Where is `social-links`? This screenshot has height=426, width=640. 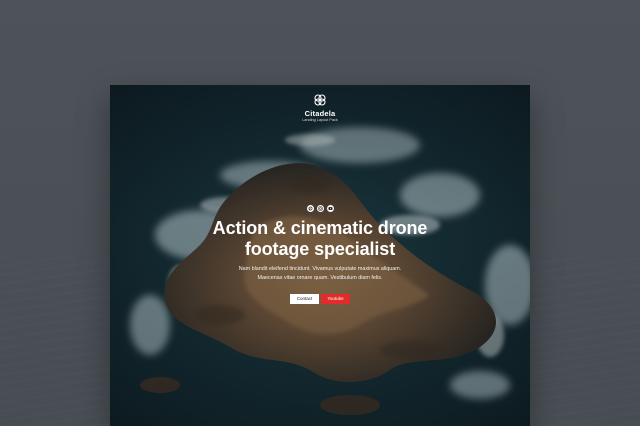 social-links is located at coordinates (320, 208).